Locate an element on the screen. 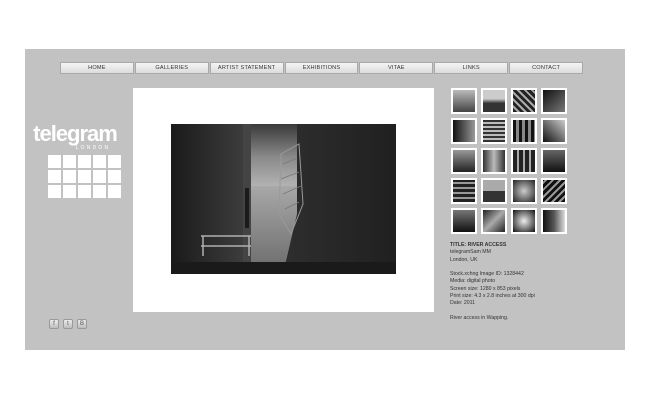 Image resolution: width=650 pixels, height=400 pixels. site-logo: telegram LONDON is located at coordinates (75, 136).